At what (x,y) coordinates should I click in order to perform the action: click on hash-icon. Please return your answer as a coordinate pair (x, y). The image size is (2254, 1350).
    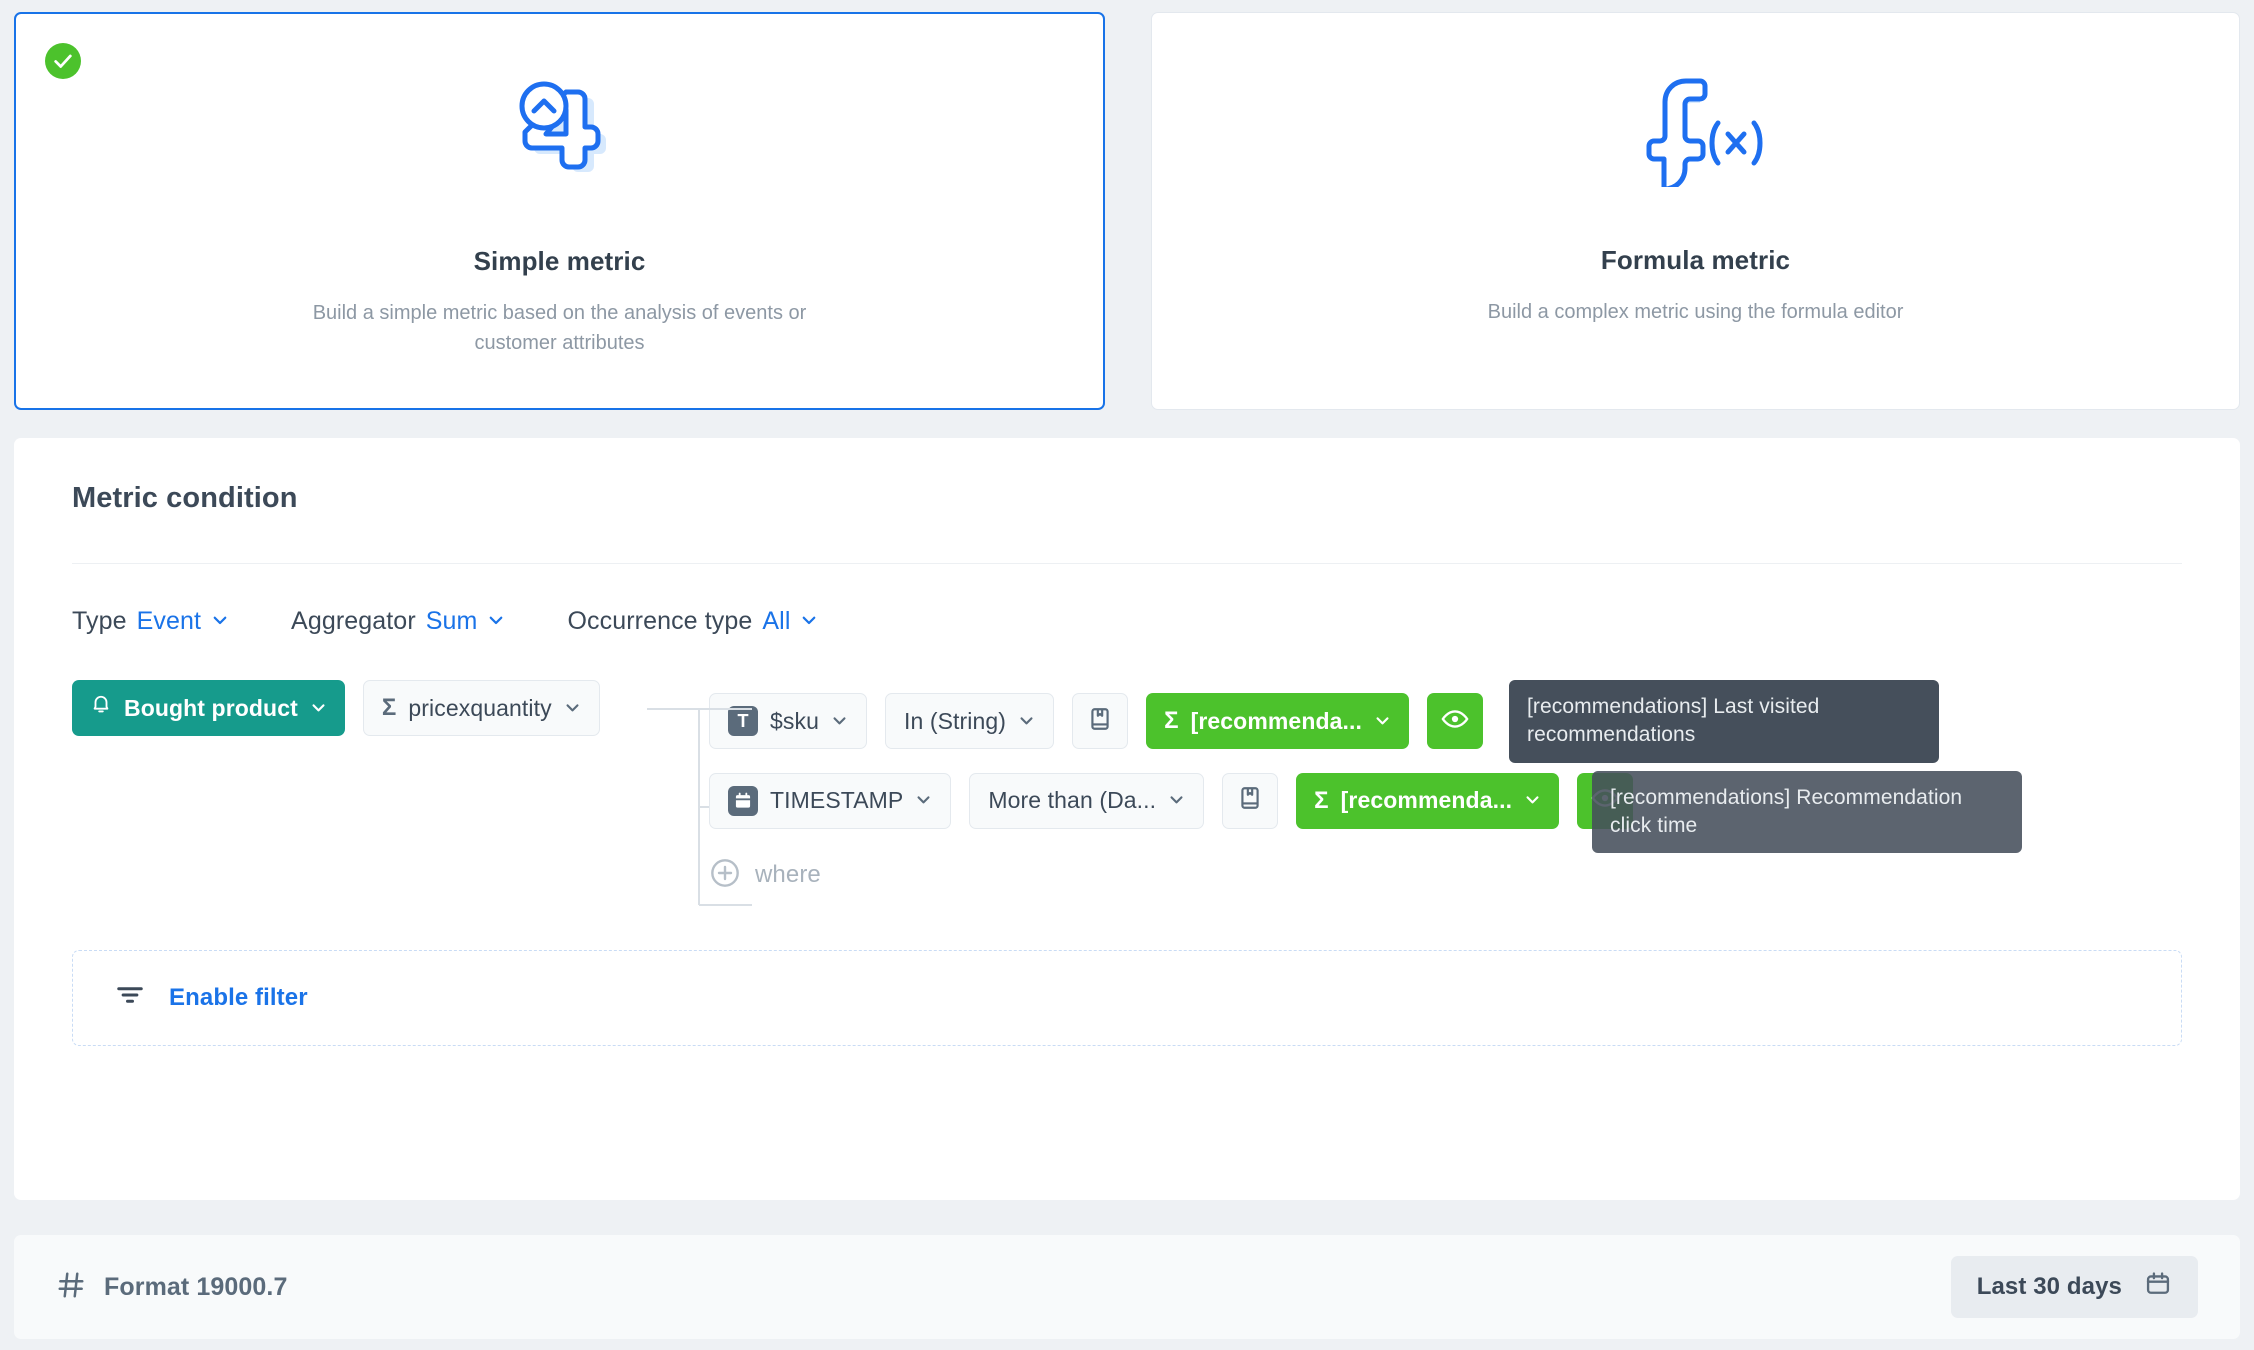
    Looking at the image, I should click on (71, 1287).